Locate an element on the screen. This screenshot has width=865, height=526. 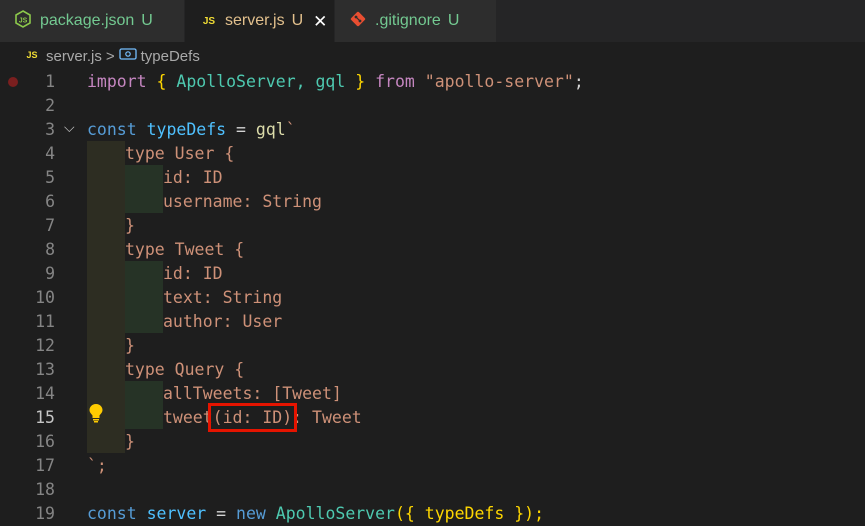
code-line-12: } is located at coordinates (130, 345).